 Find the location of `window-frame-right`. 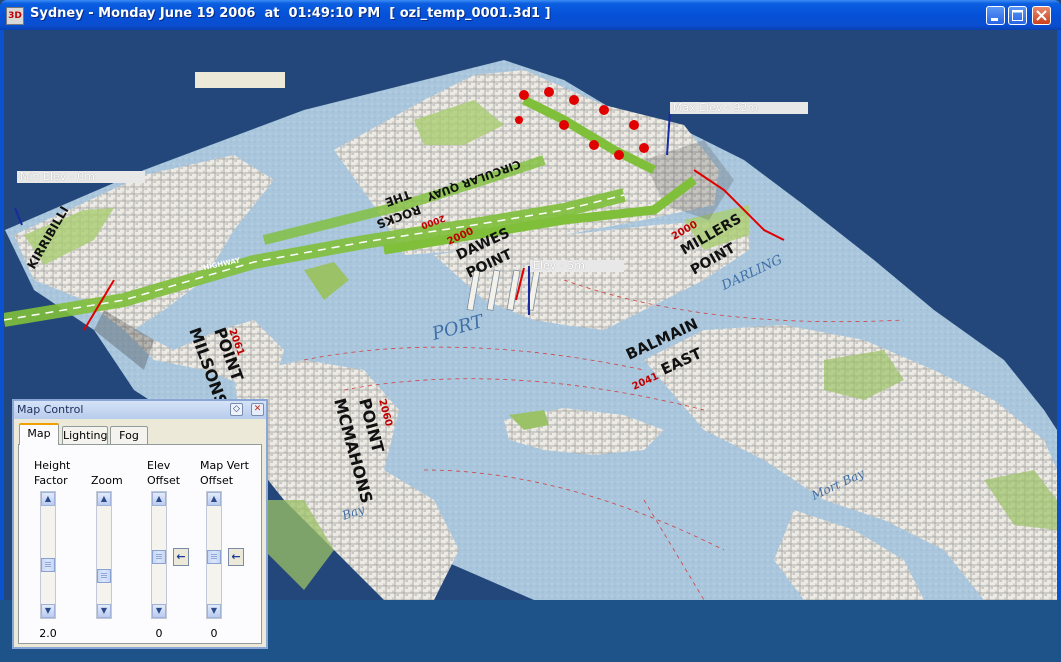

window-frame-right is located at coordinates (1059, 315).